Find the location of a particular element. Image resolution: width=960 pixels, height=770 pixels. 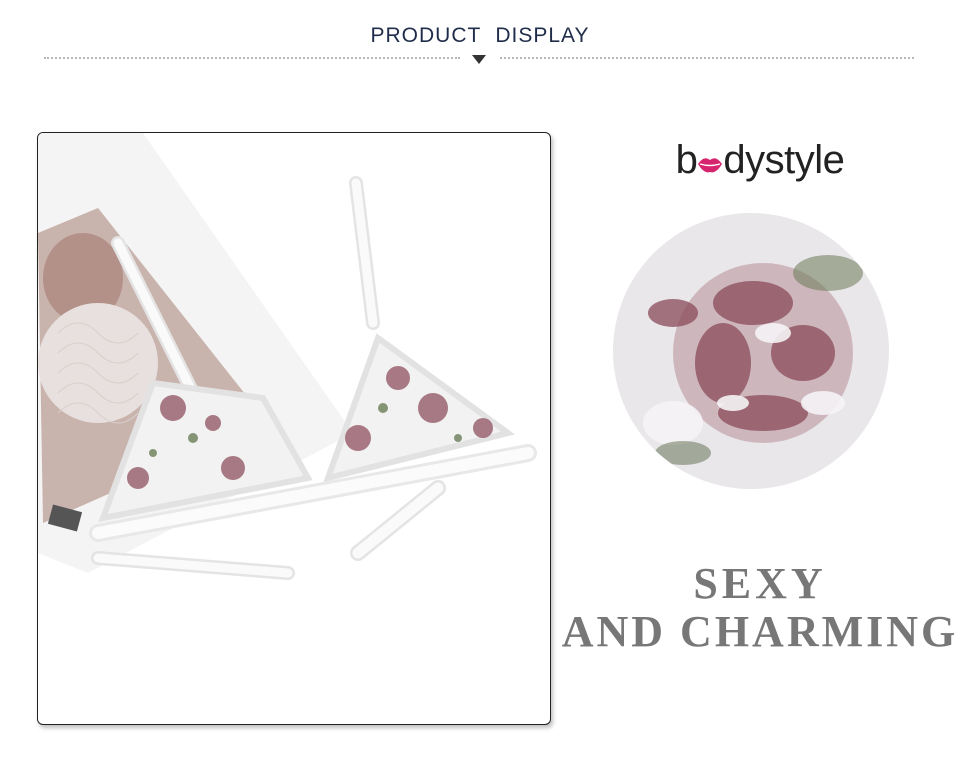

section-title-word1: PRODUCT is located at coordinates (426, 35).